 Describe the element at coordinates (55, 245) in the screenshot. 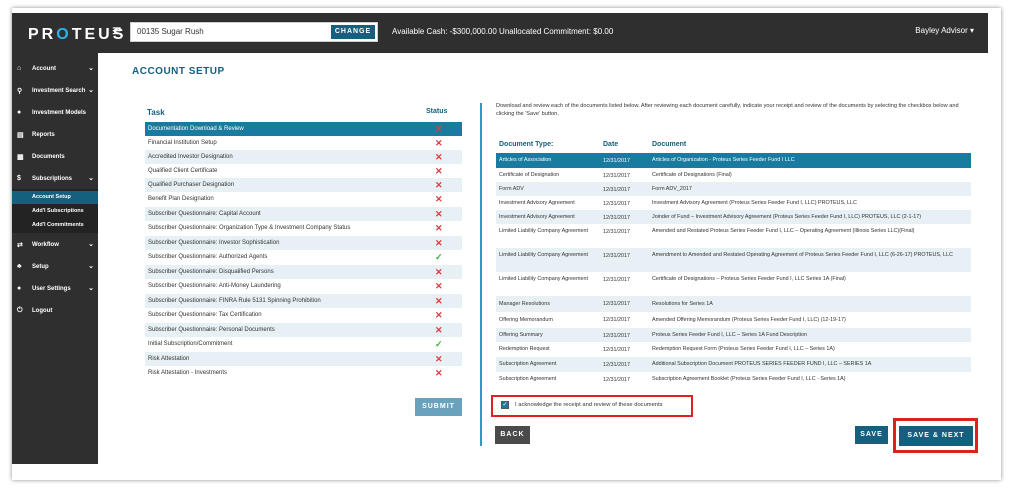

I see `sidebar-item-workflow: ⇄ Workflow ⌄` at that location.